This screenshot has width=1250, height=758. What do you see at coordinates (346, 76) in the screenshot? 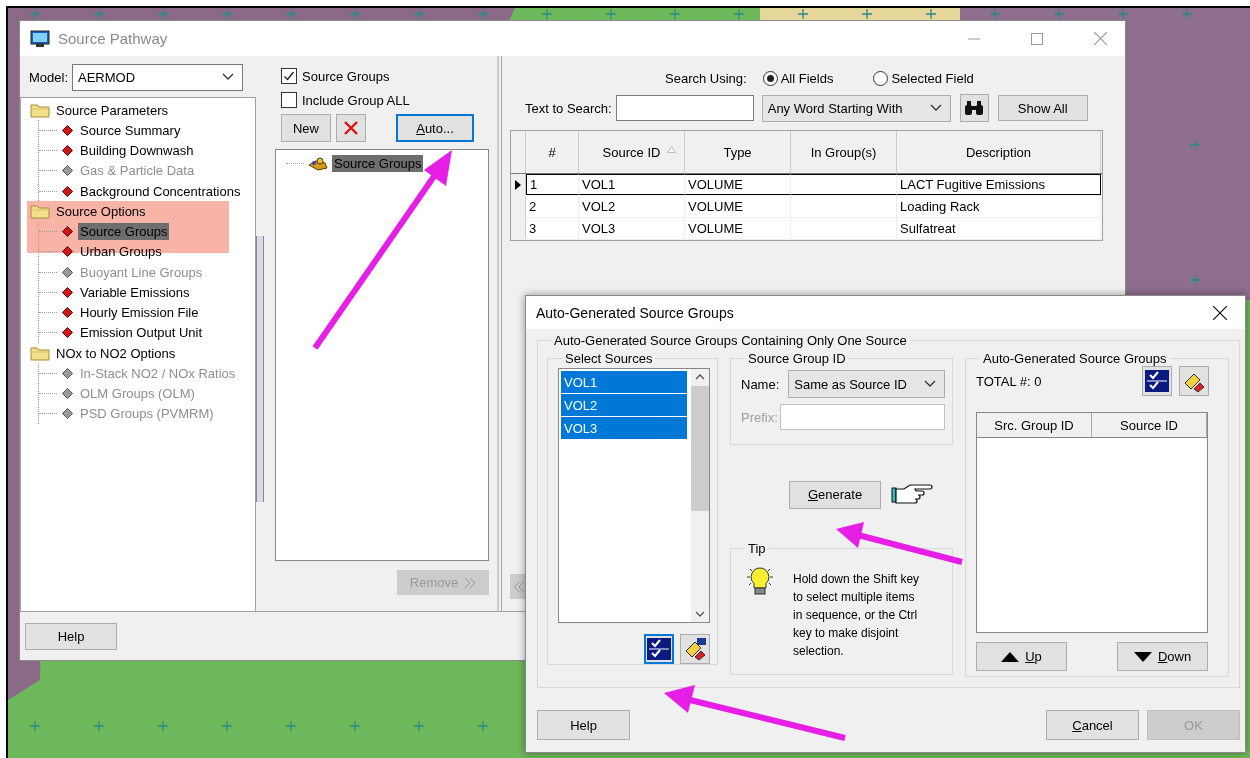
I see `checkbox-label: Source Groups` at bounding box center [346, 76].